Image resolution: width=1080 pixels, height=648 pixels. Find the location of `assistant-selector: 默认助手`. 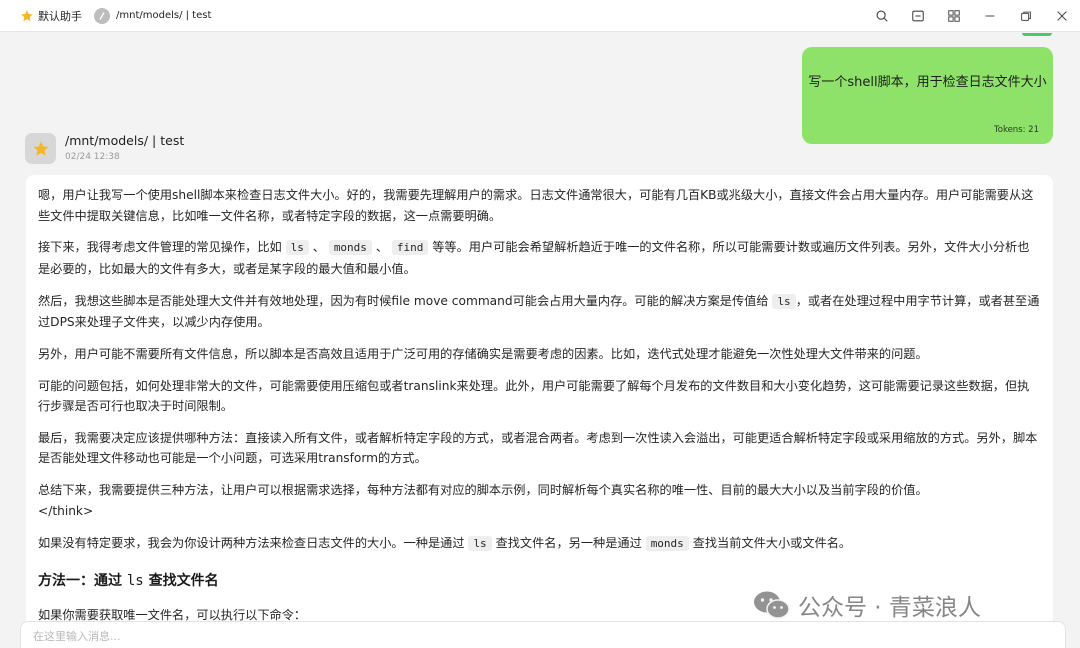

assistant-selector: 默认助手 is located at coordinates (51, 16).